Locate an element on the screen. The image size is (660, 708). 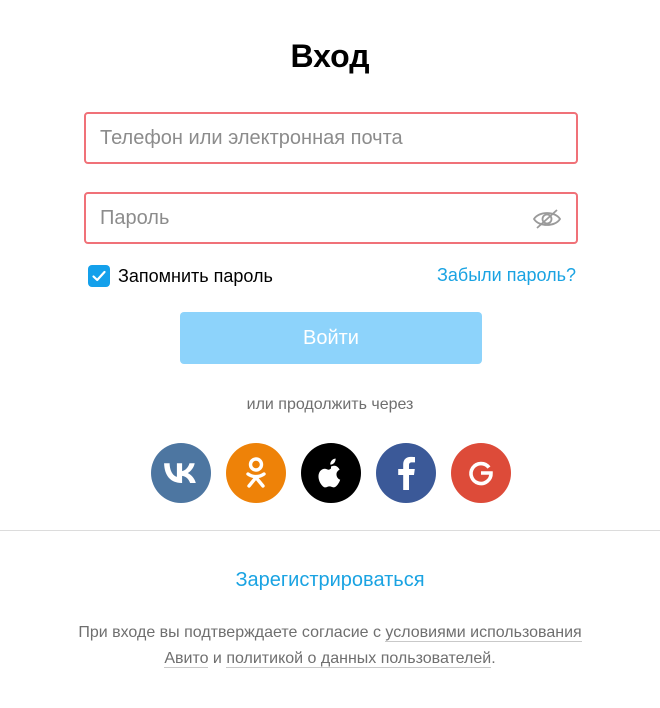
register-section: Зарегистрироваться is located at coordinates (330, 580).